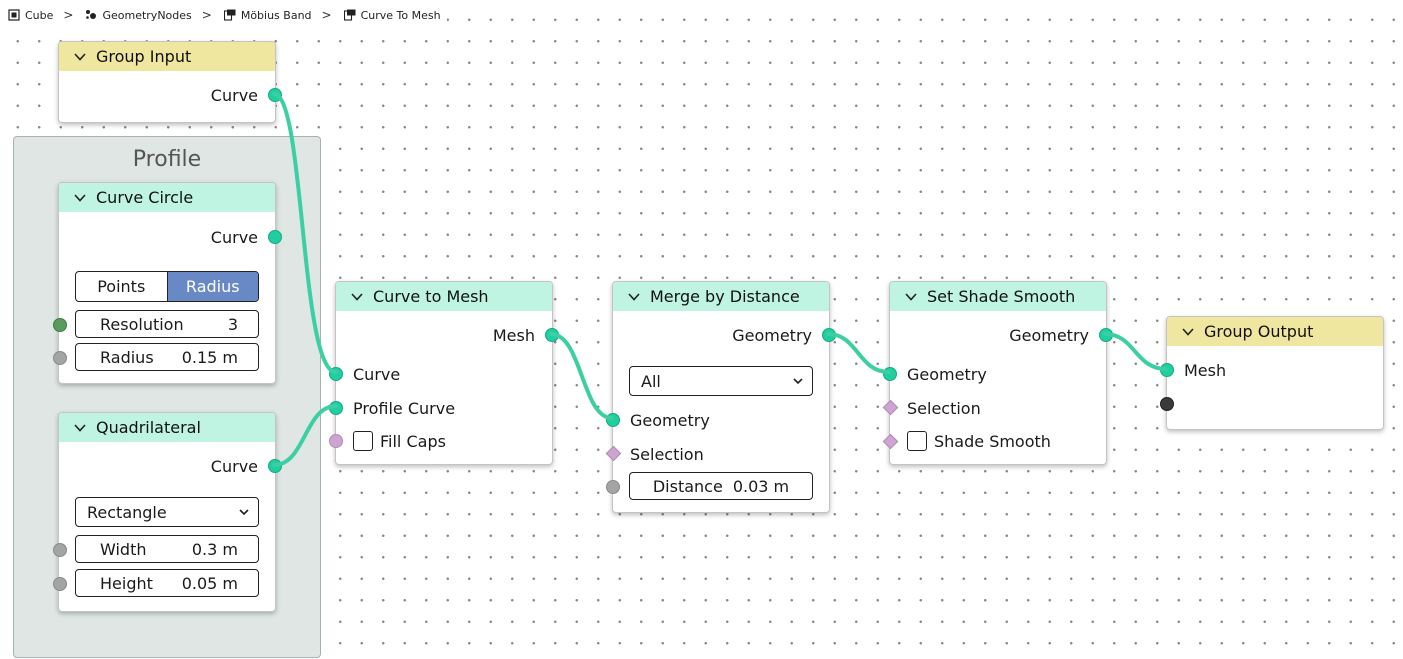 The image size is (1403, 659). I want to click on mode-toggle: Points Radius, so click(167, 286).